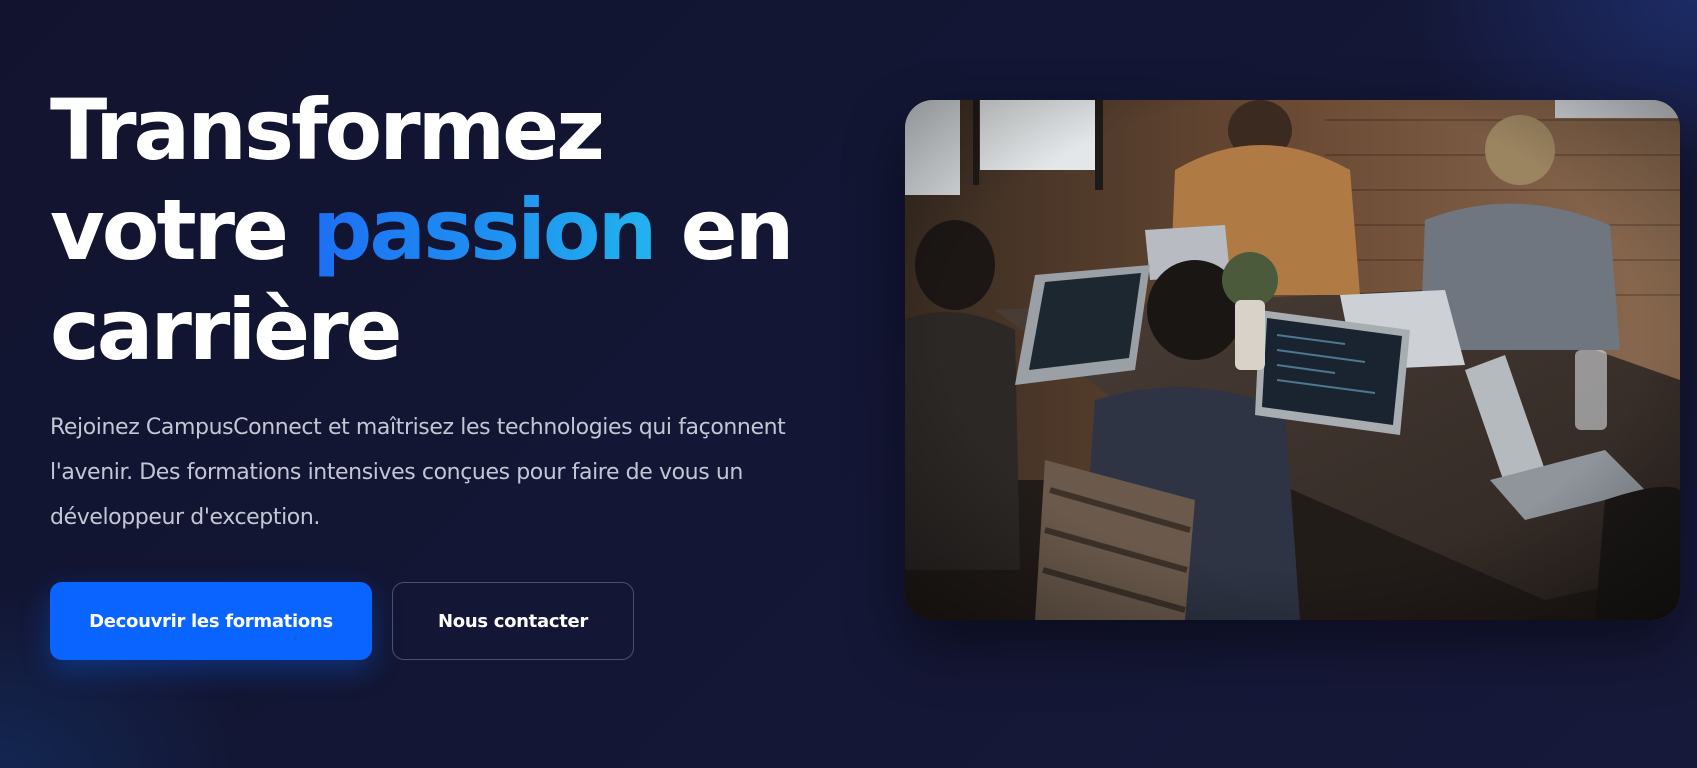 The width and height of the screenshot is (1697, 768). What do you see at coordinates (226, 330) in the screenshot?
I see `title-line-3: carrière` at bounding box center [226, 330].